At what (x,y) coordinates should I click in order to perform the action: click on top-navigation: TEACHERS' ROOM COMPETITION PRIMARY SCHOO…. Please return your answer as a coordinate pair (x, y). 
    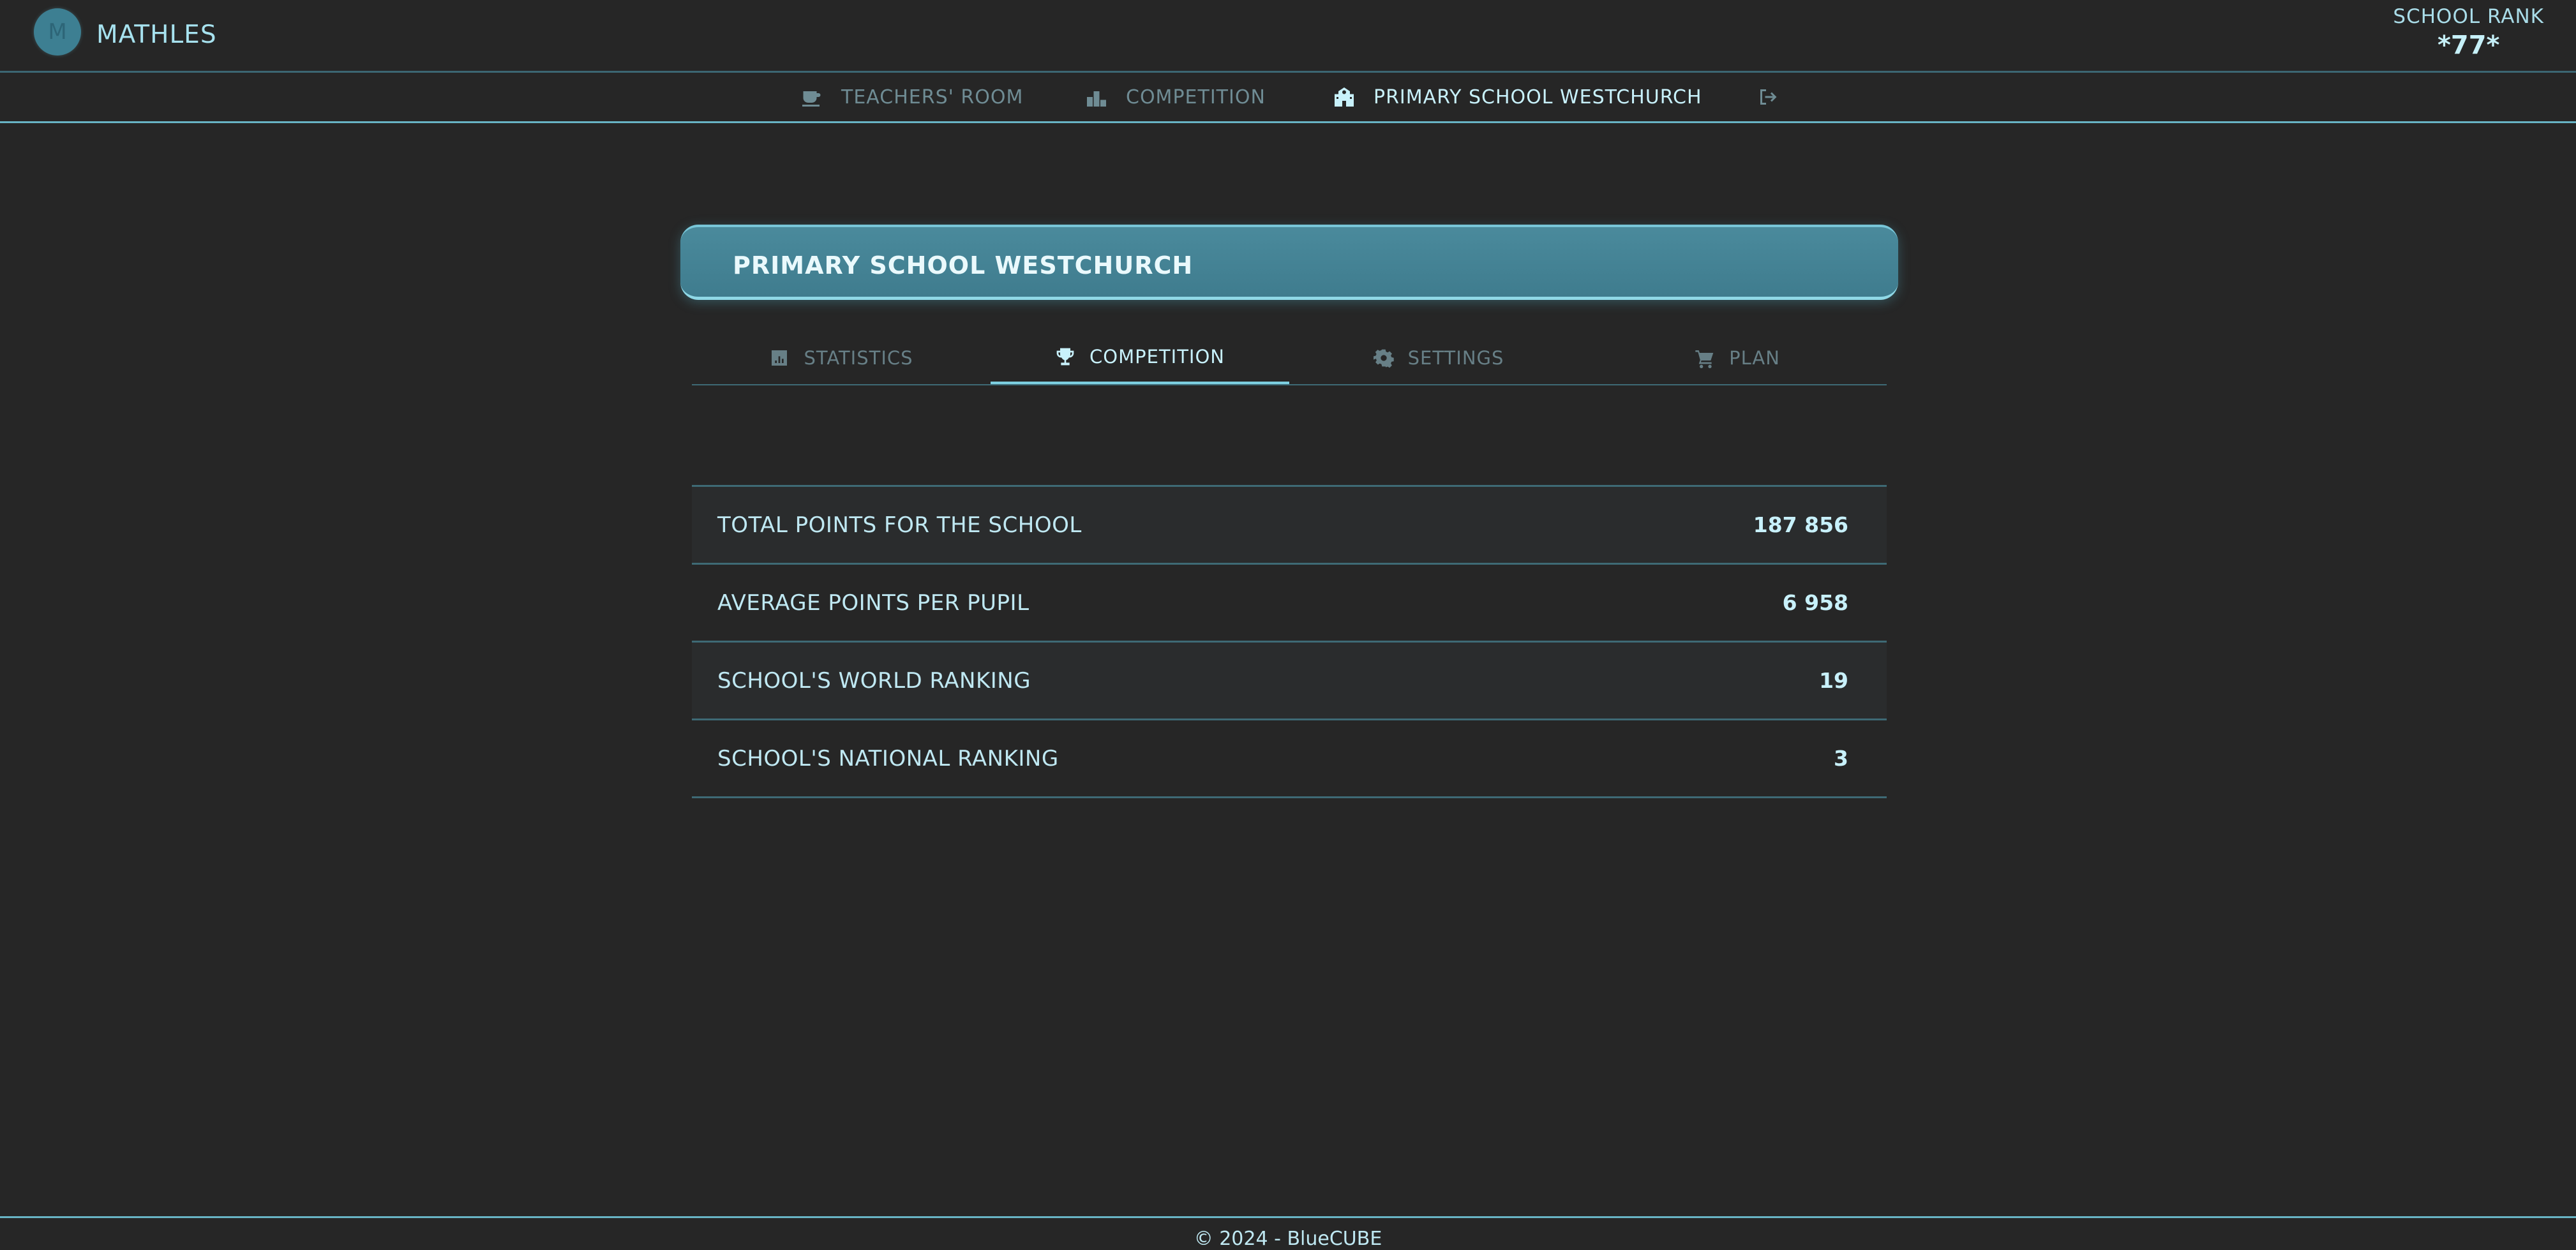
    Looking at the image, I should click on (1288, 98).